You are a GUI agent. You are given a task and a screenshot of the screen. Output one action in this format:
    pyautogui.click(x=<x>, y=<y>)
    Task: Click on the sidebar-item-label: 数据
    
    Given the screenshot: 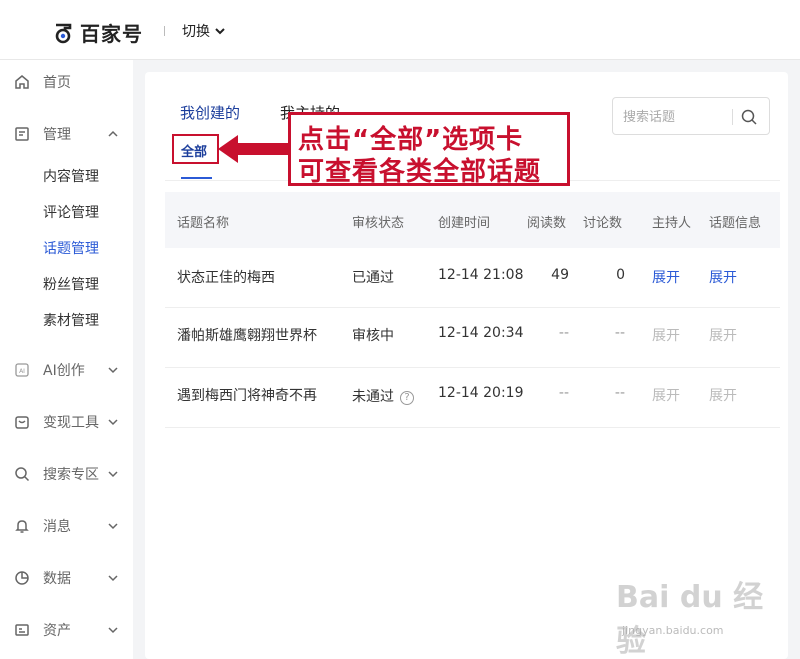 What is the action you would take?
    pyautogui.click(x=57, y=579)
    